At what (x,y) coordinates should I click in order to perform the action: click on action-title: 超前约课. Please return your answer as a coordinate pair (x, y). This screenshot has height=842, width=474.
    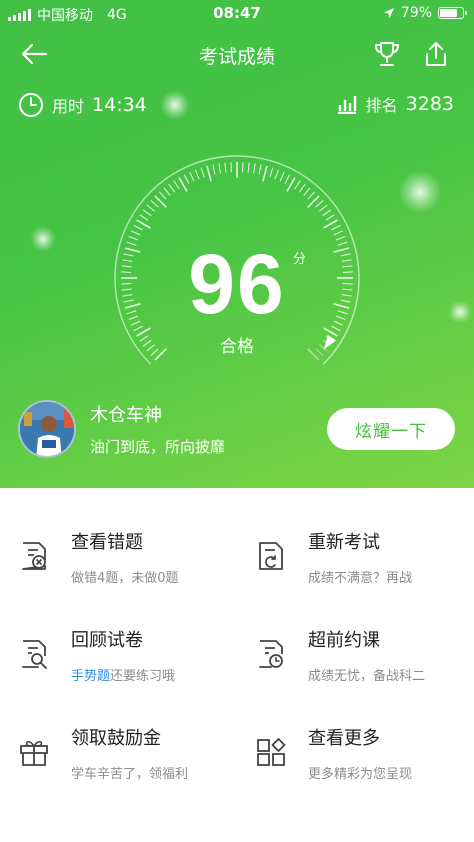
    Looking at the image, I should click on (344, 640).